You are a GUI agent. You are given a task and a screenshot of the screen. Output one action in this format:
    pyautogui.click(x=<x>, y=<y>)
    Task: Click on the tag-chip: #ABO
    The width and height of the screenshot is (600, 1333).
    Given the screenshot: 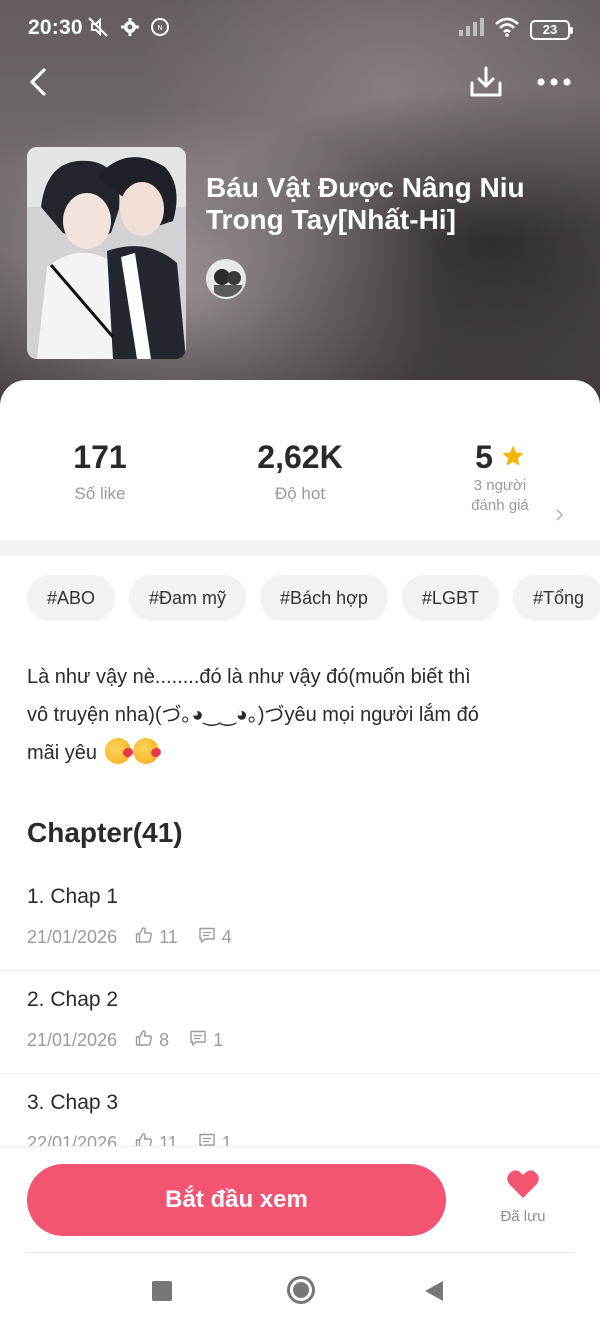 What is the action you would take?
    pyautogui.click(x=71, y=598)
    